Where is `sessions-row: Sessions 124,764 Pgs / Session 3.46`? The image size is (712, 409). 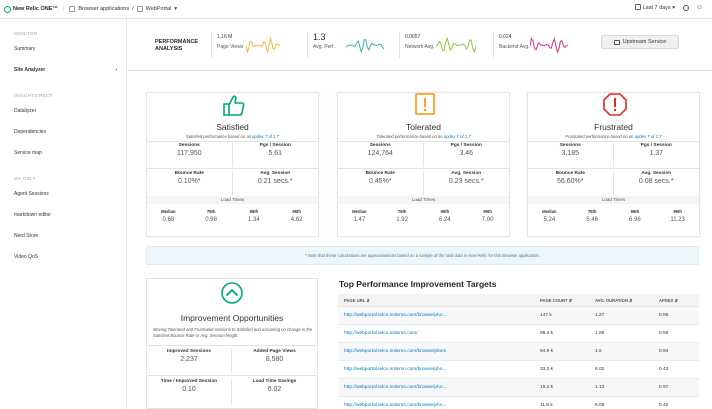 sessions-row: Sessions 124,764 Pgs / Session 3.46 is located at coordinates (423, 155).